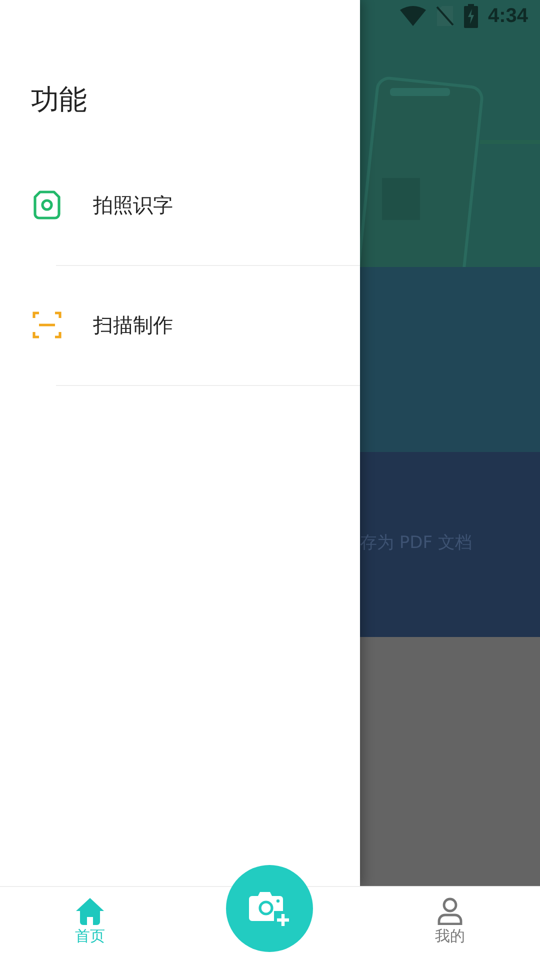  I want to click on camera-icon, so click(47, 205).